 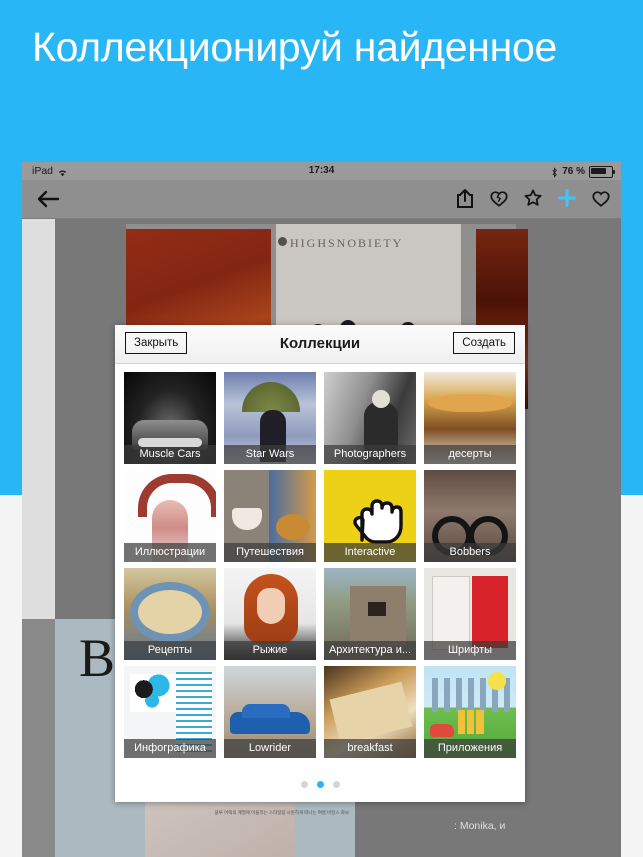 What do you see at coordinates (170, 614) in the screenshot?
I see `collection-tile: Рецепты` at bounding box center [170, 614].